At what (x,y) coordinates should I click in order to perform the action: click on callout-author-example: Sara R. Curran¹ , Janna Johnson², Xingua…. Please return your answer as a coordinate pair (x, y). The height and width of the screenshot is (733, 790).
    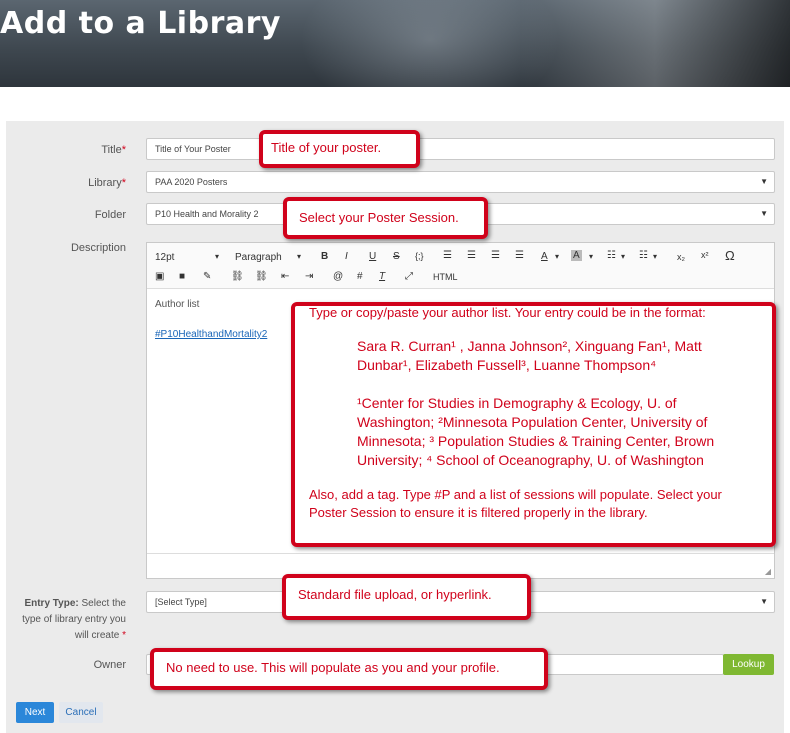
    Looking at the image, I should click on (533, 403).